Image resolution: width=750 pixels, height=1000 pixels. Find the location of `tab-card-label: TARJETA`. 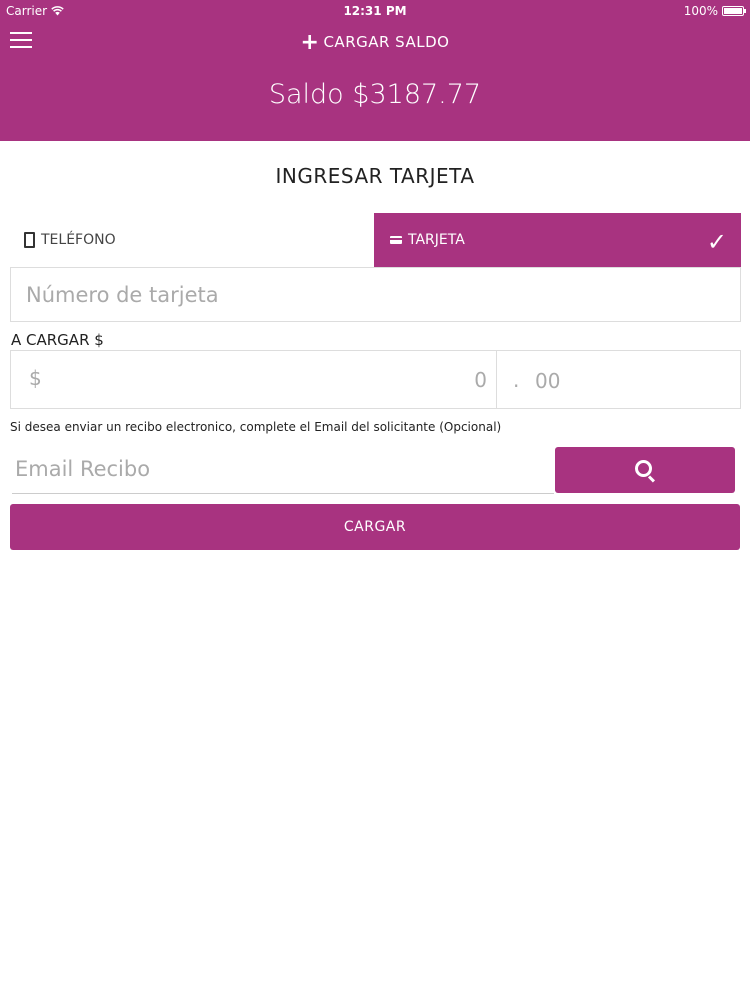

tab-card-label: TARJETA is located at coordinates (436, 240).